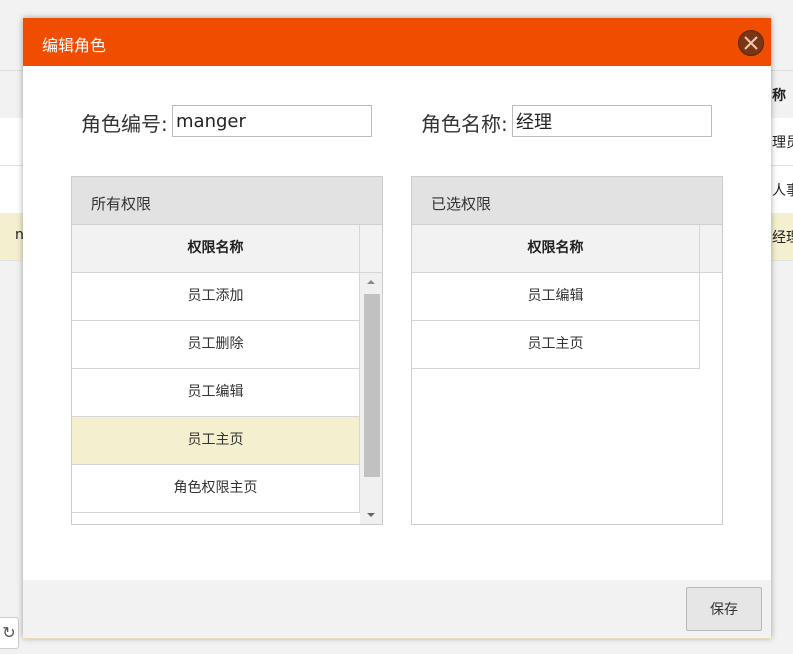 This screenshot has height=654, width=793. Describe the element at coordinates (464, 124) in the screenshot. I see `role-name-label: 角色名称:` at that location.